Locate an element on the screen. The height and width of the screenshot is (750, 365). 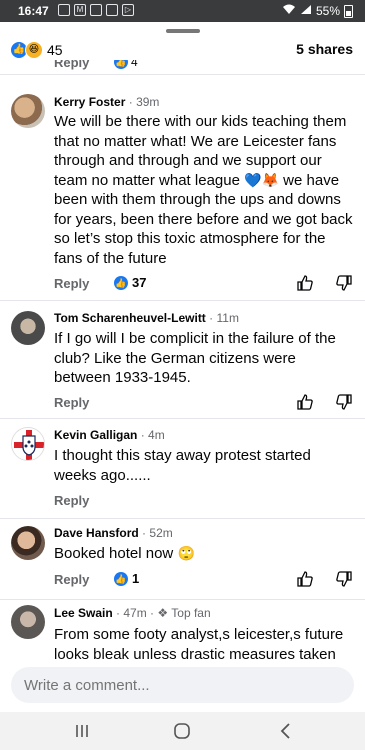
comment-time: 11m is located at coordinates (227, 318).